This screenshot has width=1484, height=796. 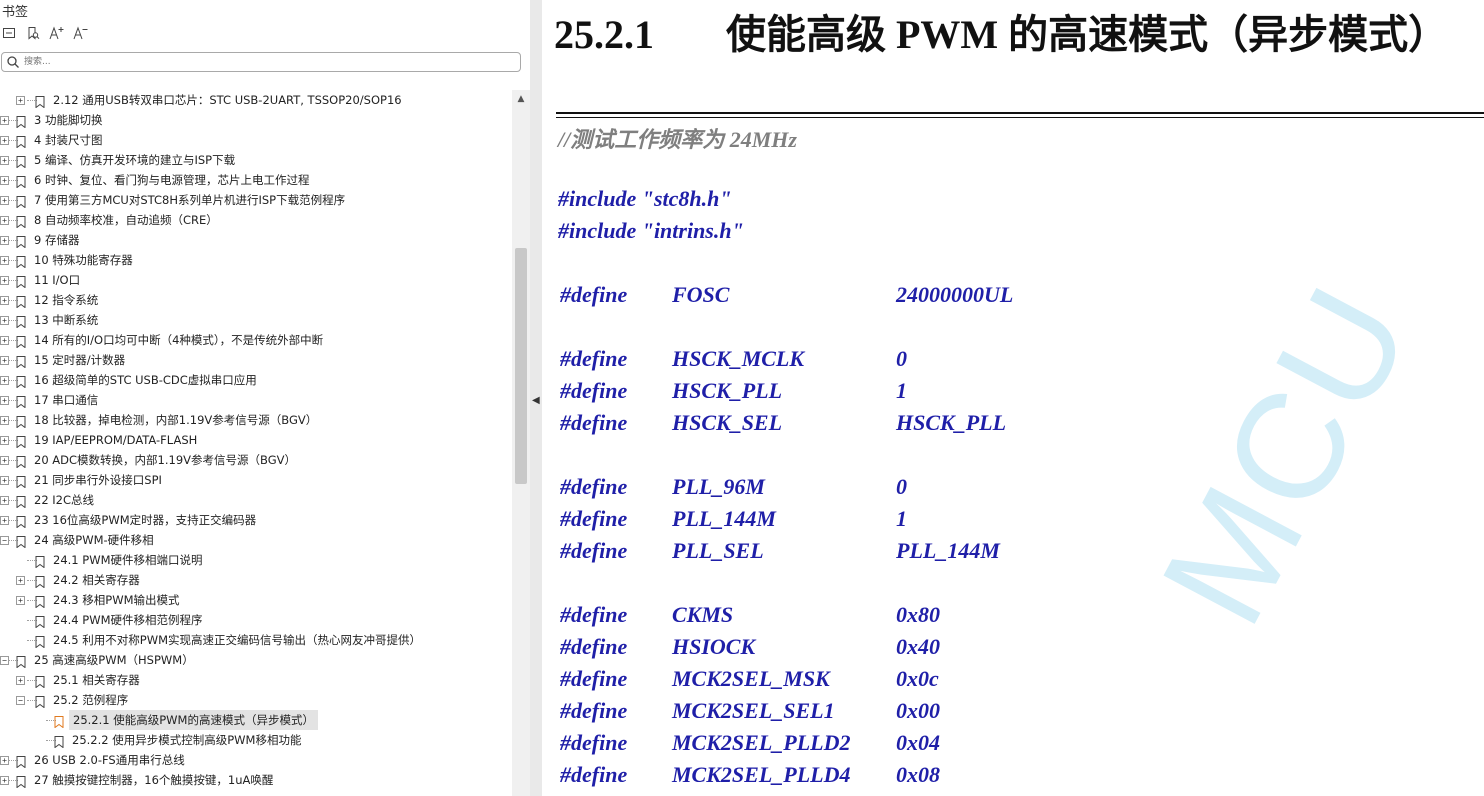 What do you see at coordinates (80, 360) in the screenshot?
I see `bookmark-label: 15 定时器/计数器` at bounding box center [80, 360].